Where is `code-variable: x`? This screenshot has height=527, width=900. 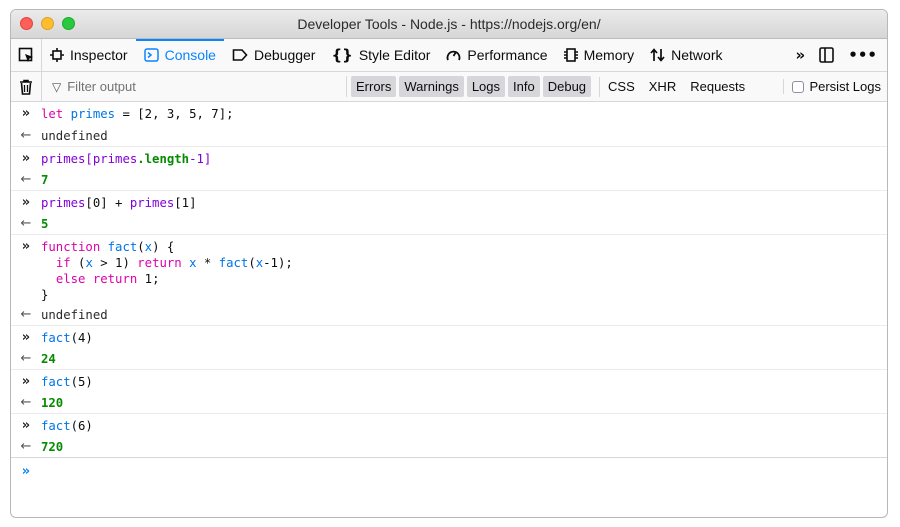
code-variable: x is located at coordinates (193, 263).